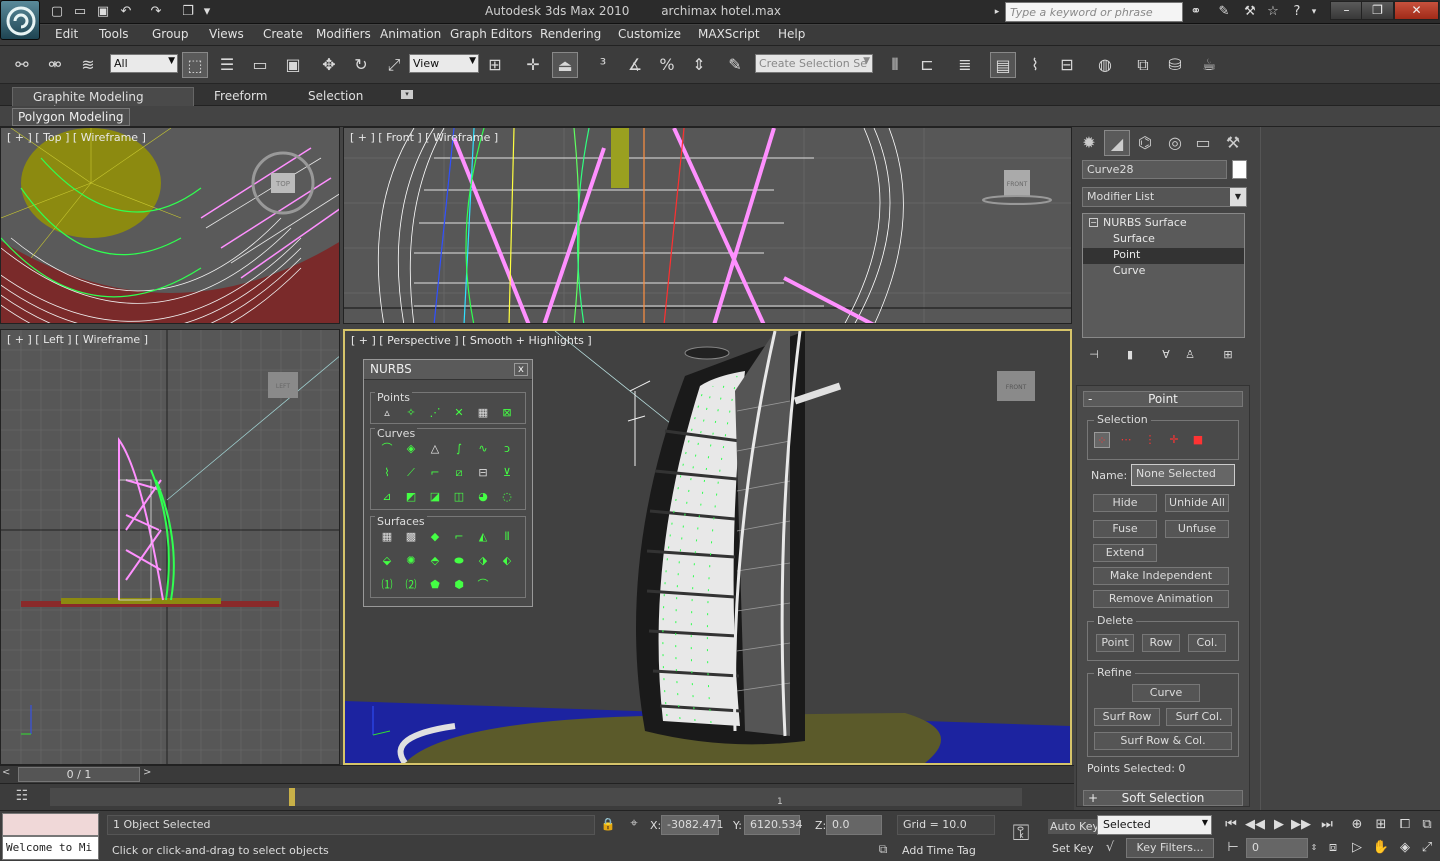 This screenshot has height=861, width=1440. I want to click on create-fillet-surface-icon: ⌒, so click(483, 585).